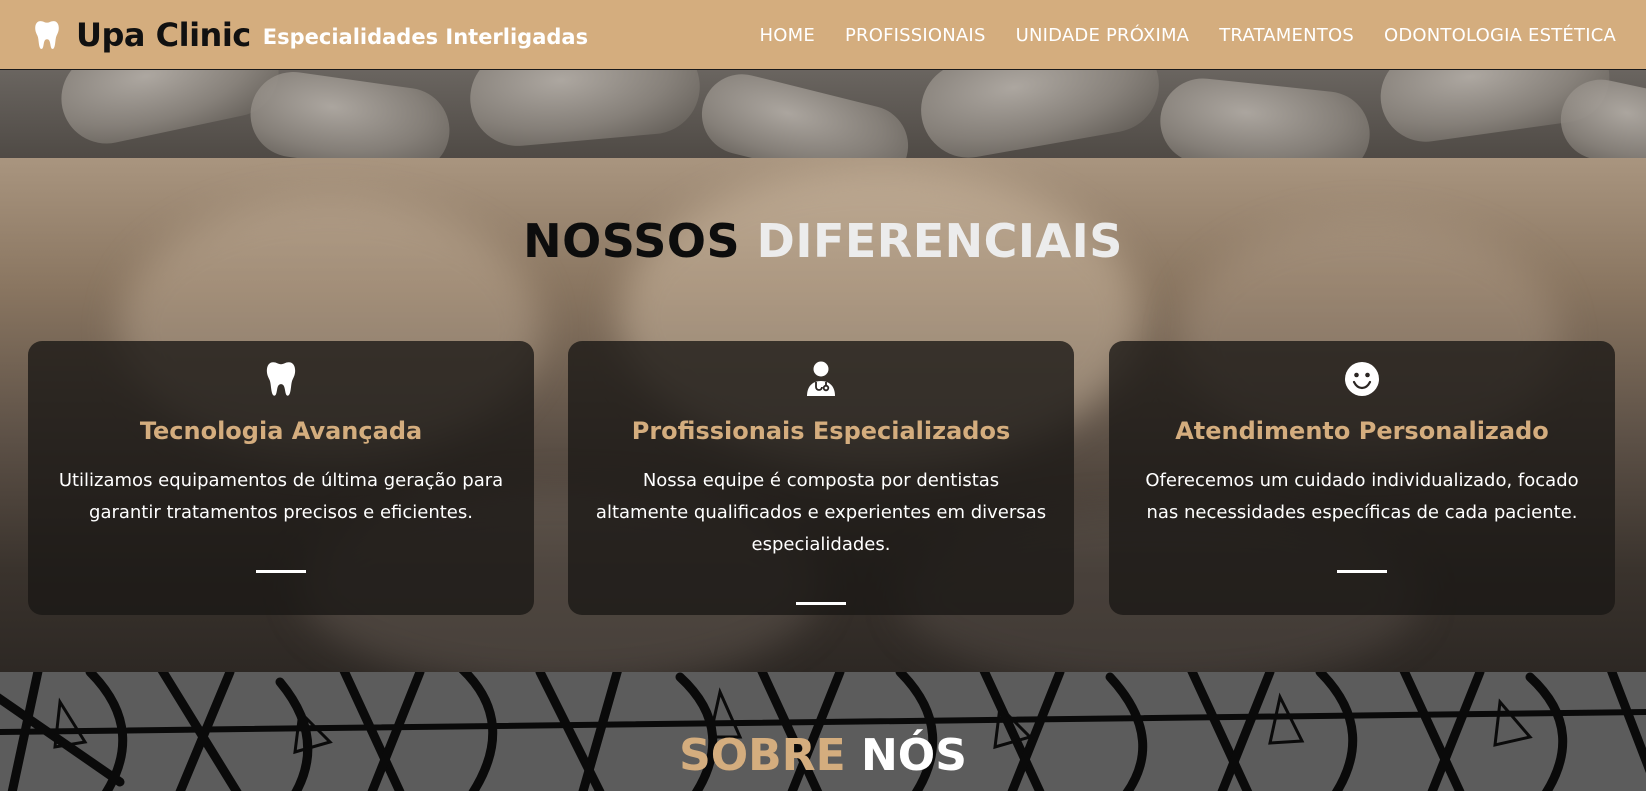  Describe the element at coordinates (939, 241) in the screenshot. I see `title-part-2: DIFERENCIAIS` at that location.